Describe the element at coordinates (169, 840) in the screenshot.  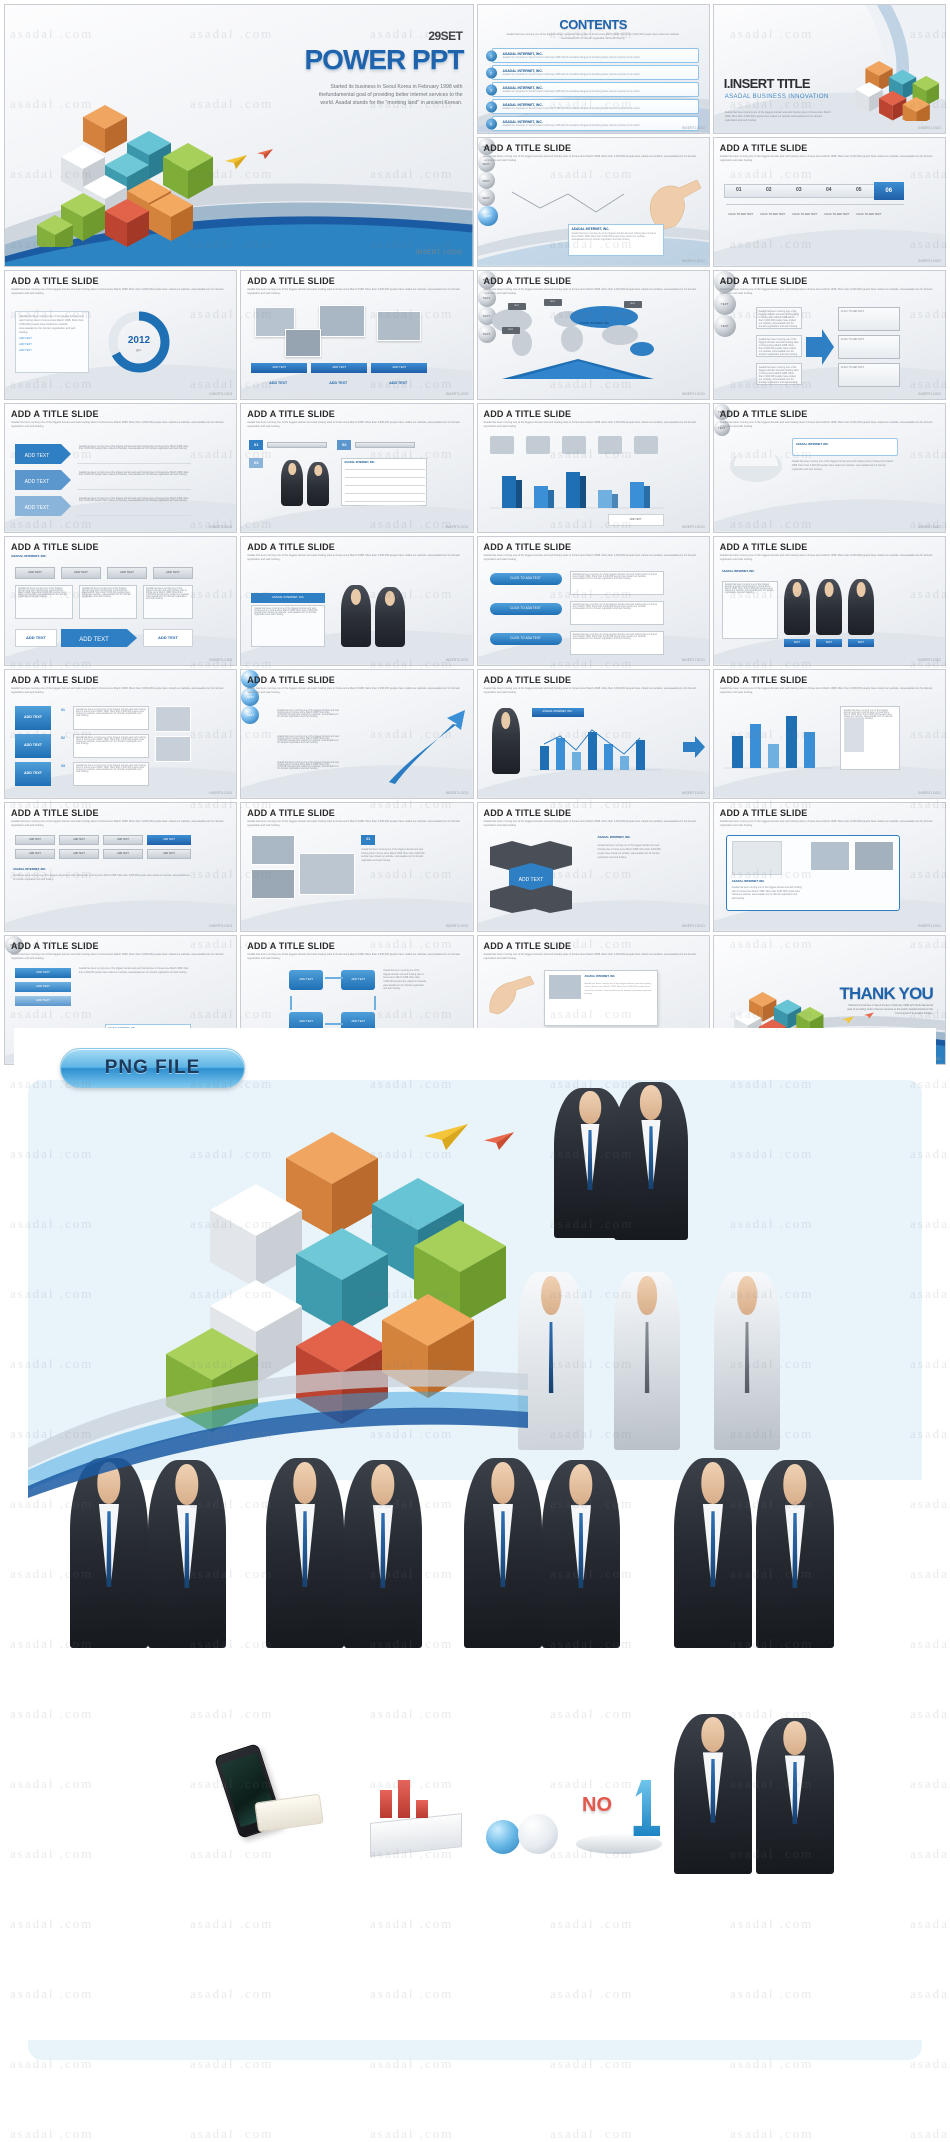
I see `matrix-header-active: ADD TEXT` at that location.